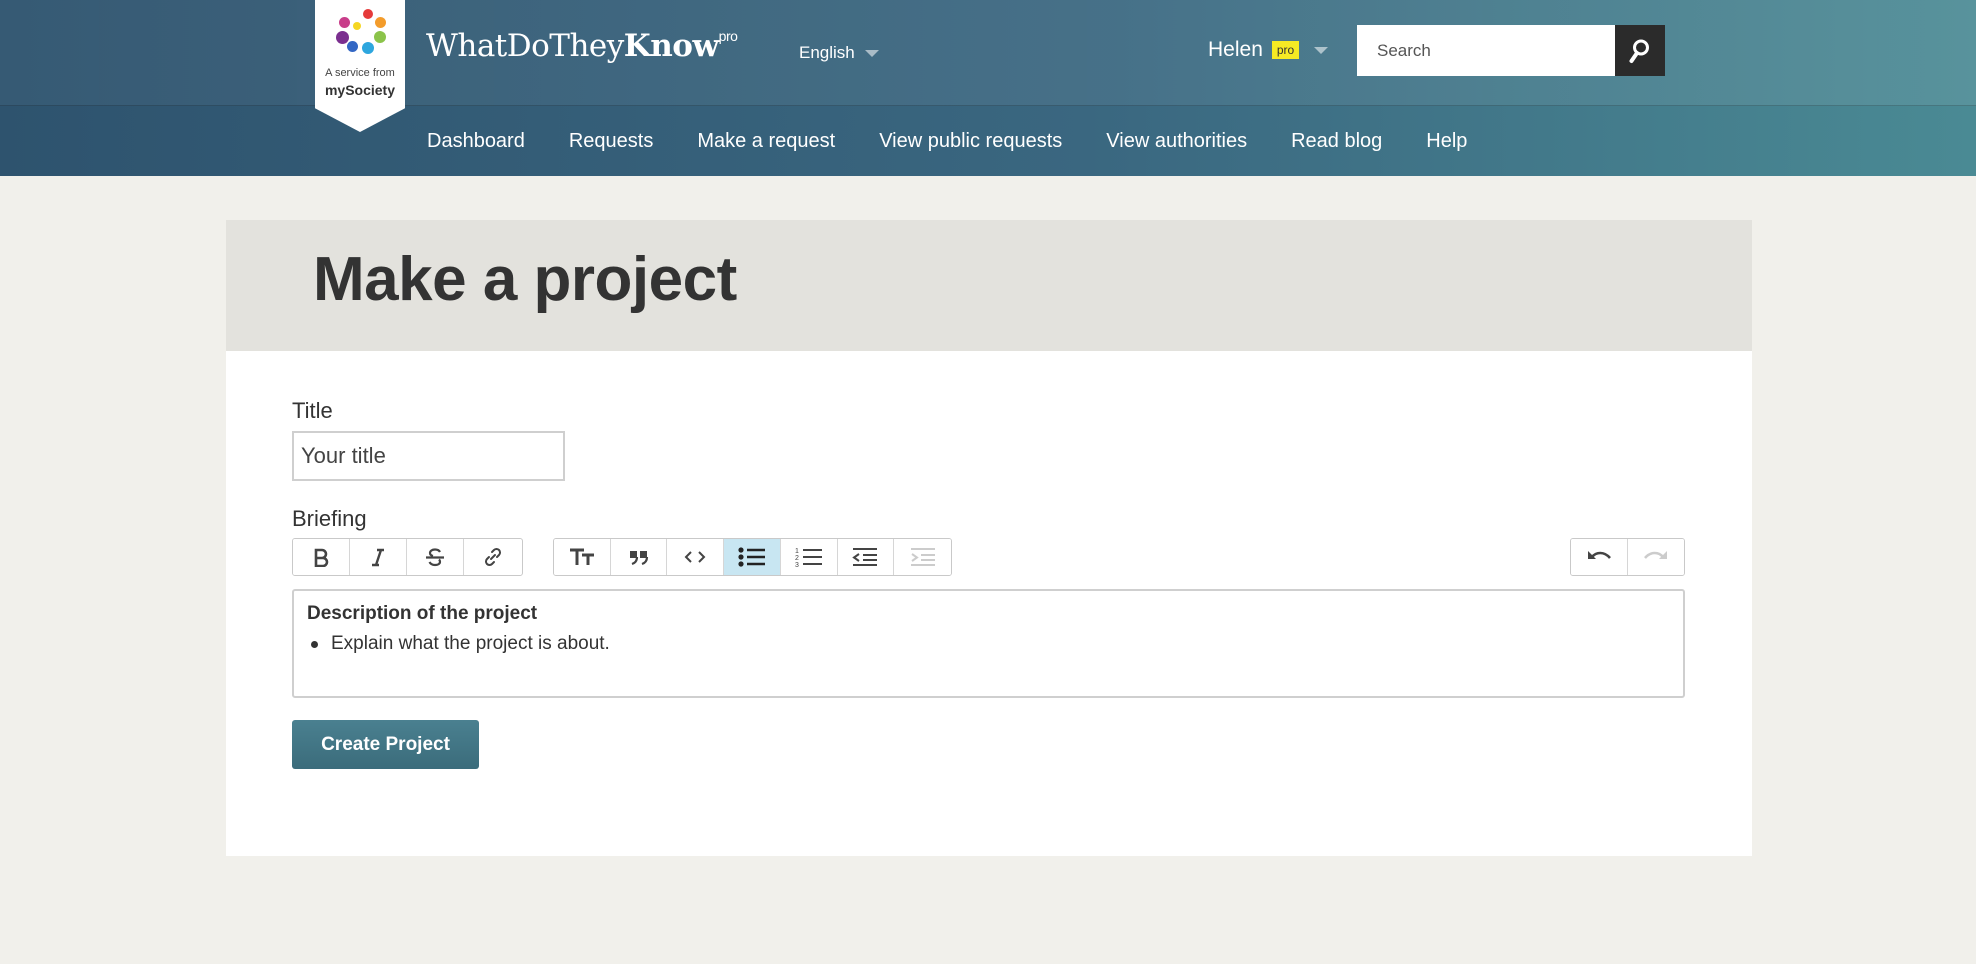 This screenshot has width=1976, height=964. I want to click on nav-item-help: Help, so click(1446, 141).